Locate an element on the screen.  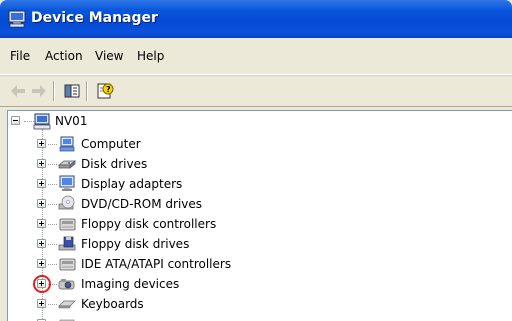
tree-root-label: NV01 is located at coordinates (71, 121).